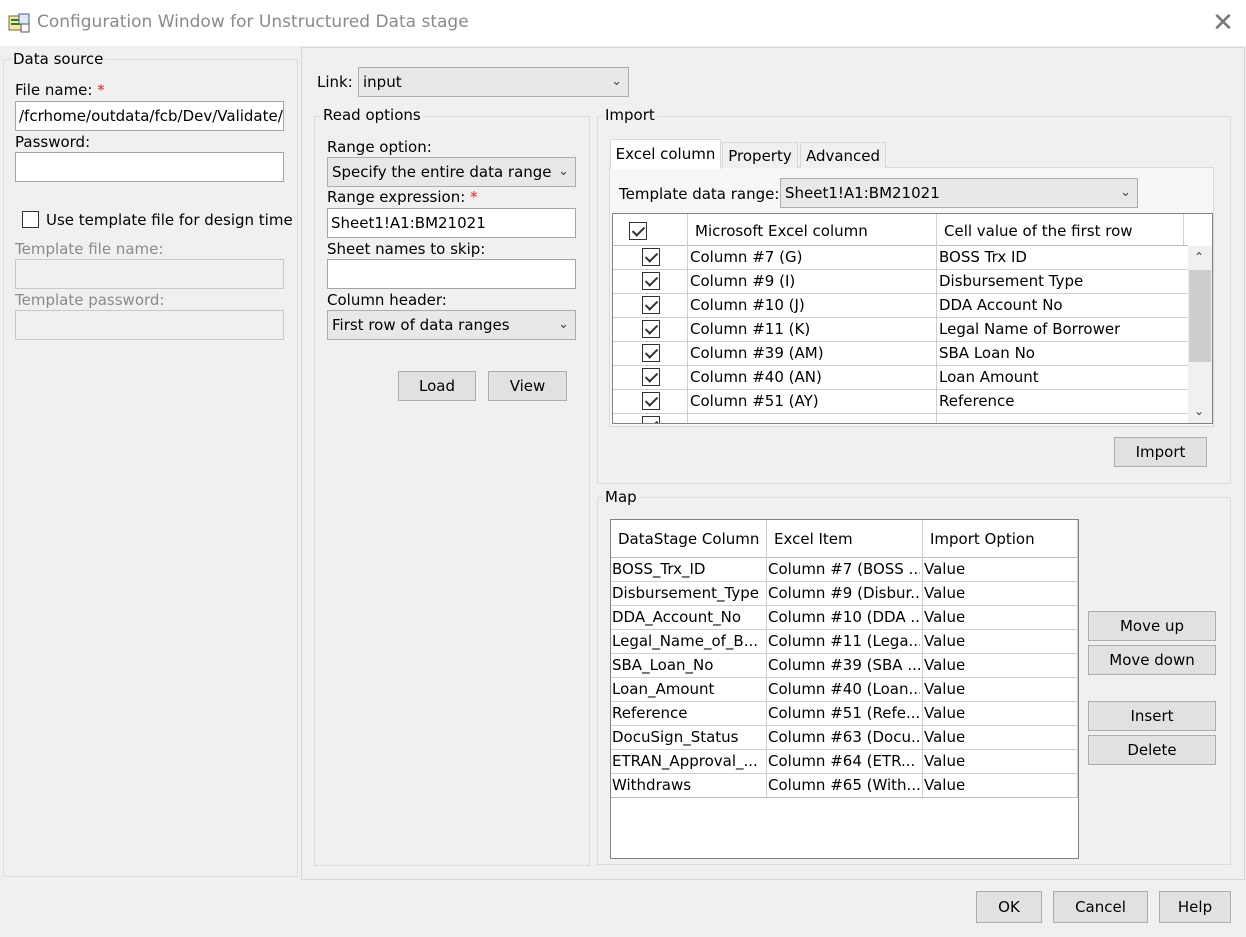 This screenshot has width=1246, height=937. What do you see at coordinates (60, 90) in the screenshot?
I see `file-name-label: File name: *` at bounding box center [60, 90].